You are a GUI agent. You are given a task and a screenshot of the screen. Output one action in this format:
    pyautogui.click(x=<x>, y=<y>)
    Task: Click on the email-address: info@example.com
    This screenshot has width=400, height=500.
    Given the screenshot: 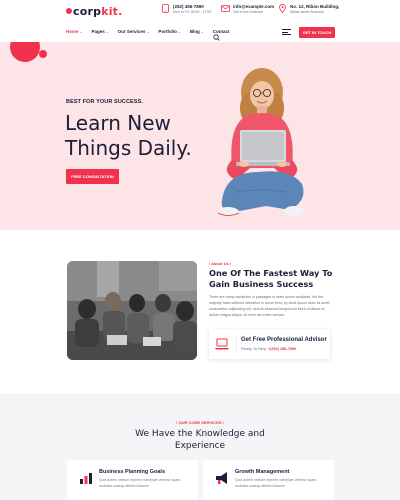 What is the action you would take?
    pyautogui.click(x=254, y=6)
    